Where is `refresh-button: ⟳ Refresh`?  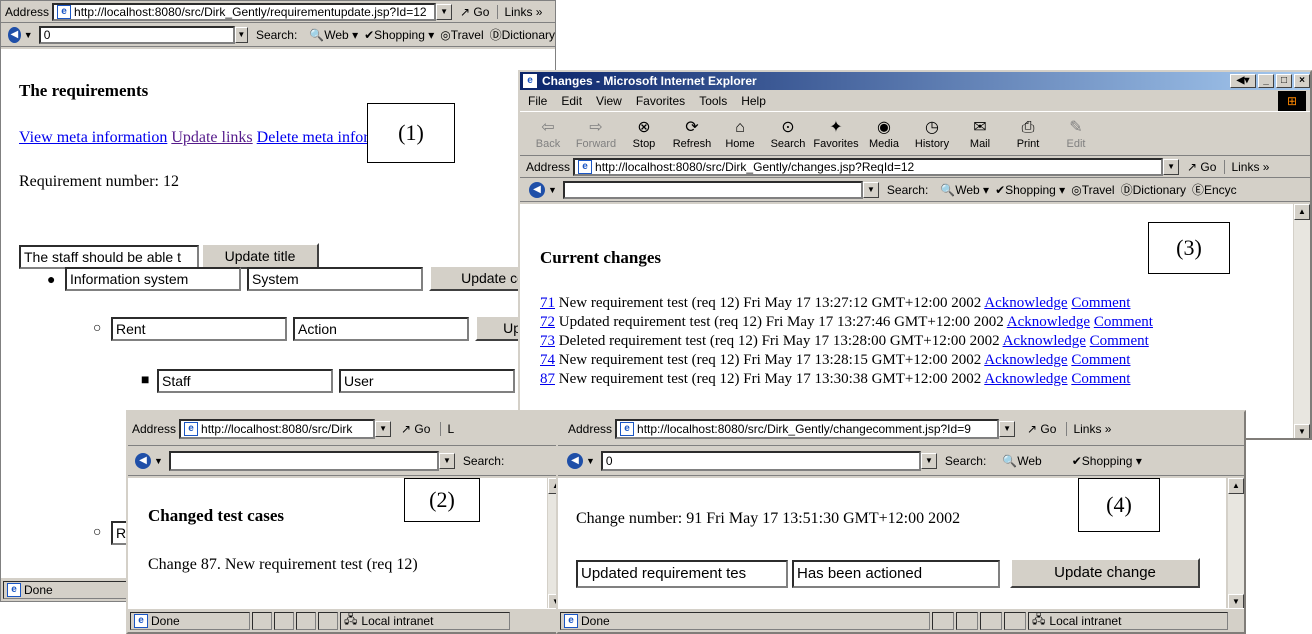
refresh-button: ⟳ Refresh is located at coordinates (692, 134).